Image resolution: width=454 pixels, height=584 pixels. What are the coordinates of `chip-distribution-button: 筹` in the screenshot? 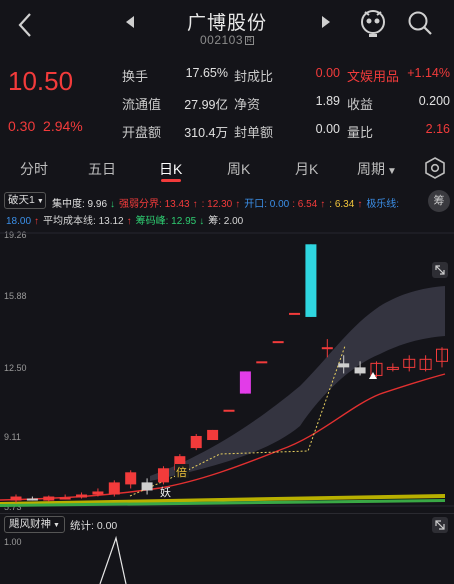 It's located at (439, 201).